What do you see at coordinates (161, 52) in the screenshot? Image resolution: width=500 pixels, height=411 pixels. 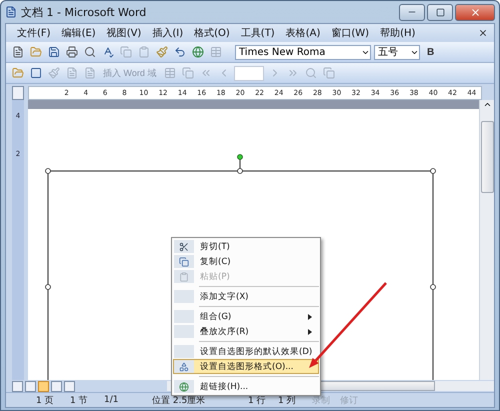 I see `format-painter-icon` at bounding box center [161, 52].